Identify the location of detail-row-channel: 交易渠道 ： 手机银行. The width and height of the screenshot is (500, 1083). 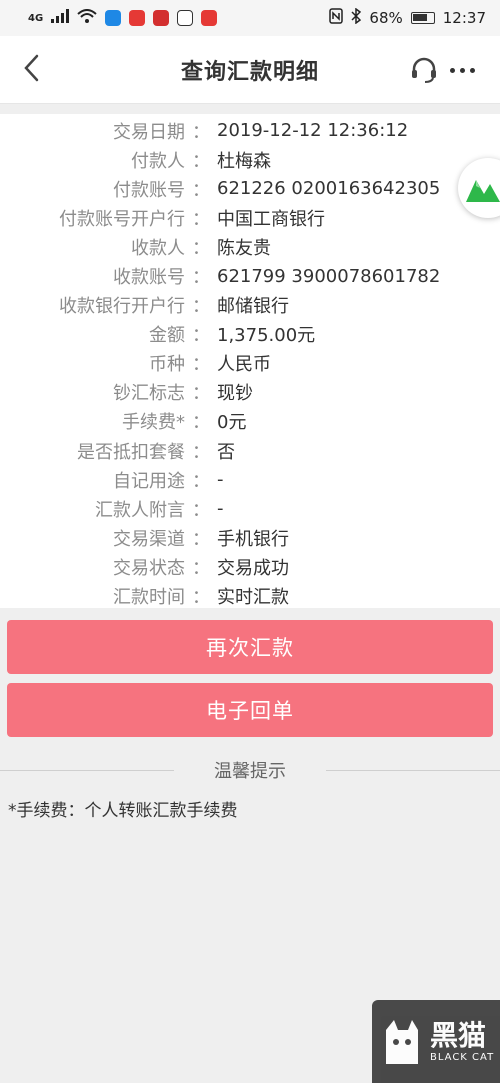
(250, 537).